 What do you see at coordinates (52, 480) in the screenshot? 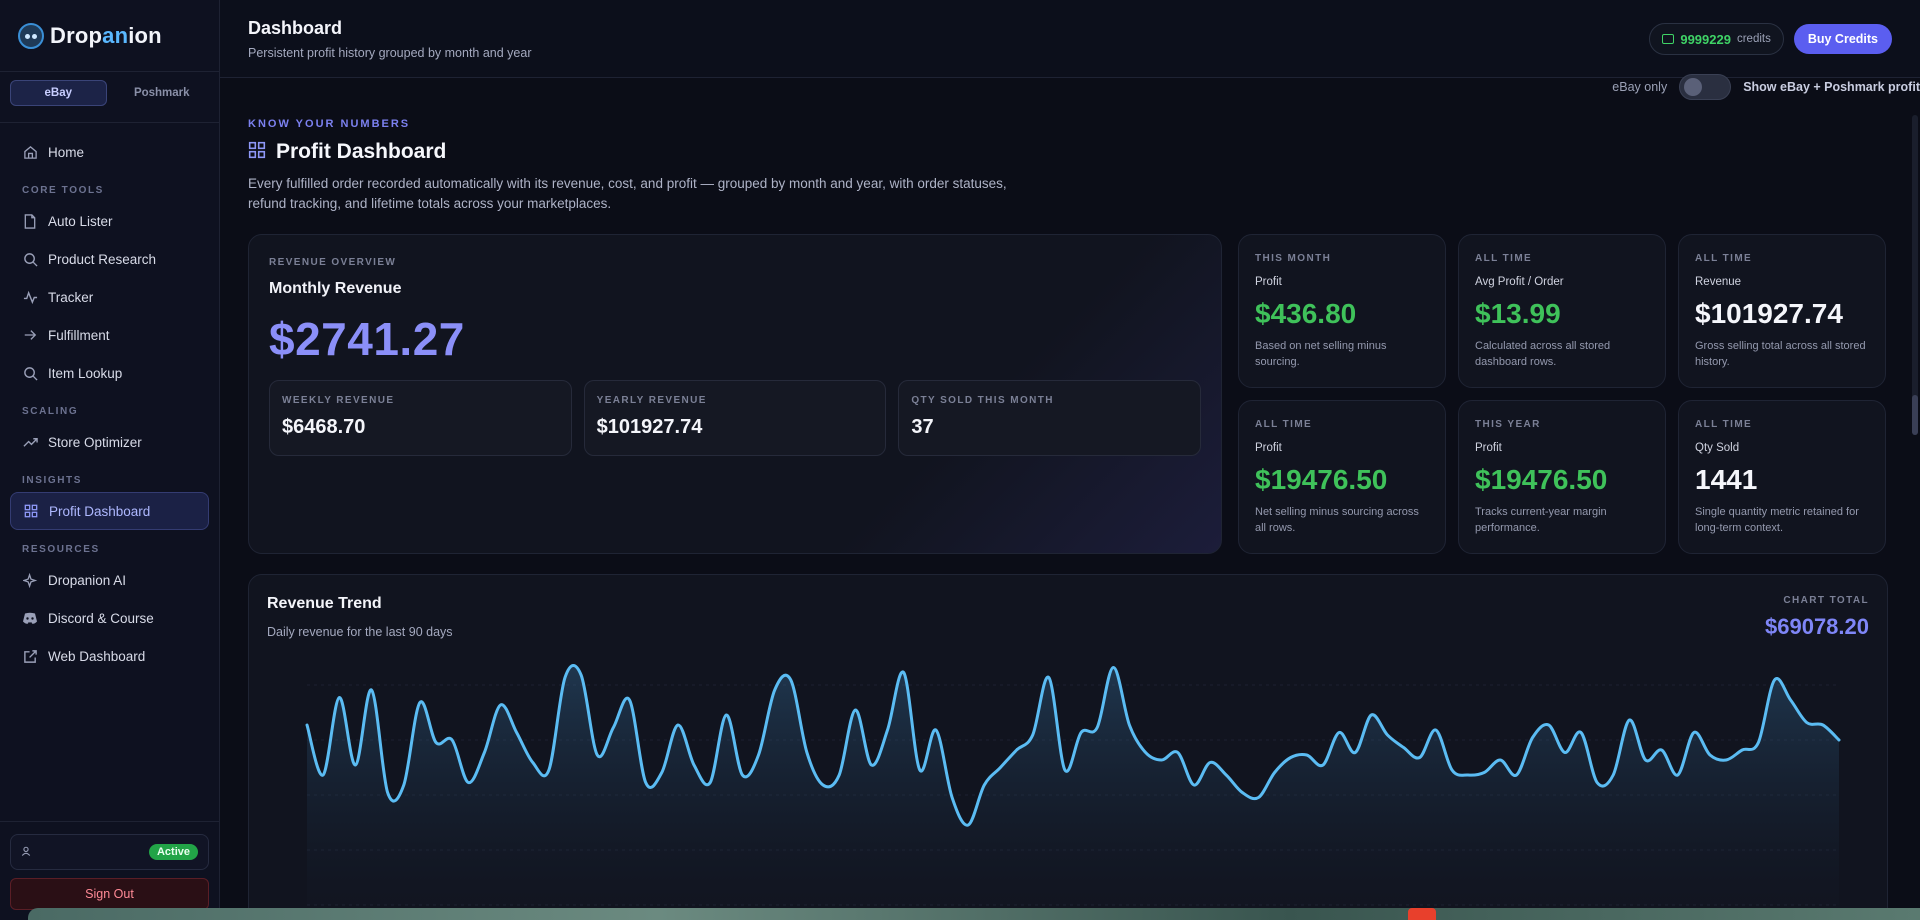
I see `nav-section-insights: INSIGHTS` at bounding box center [52, 480].